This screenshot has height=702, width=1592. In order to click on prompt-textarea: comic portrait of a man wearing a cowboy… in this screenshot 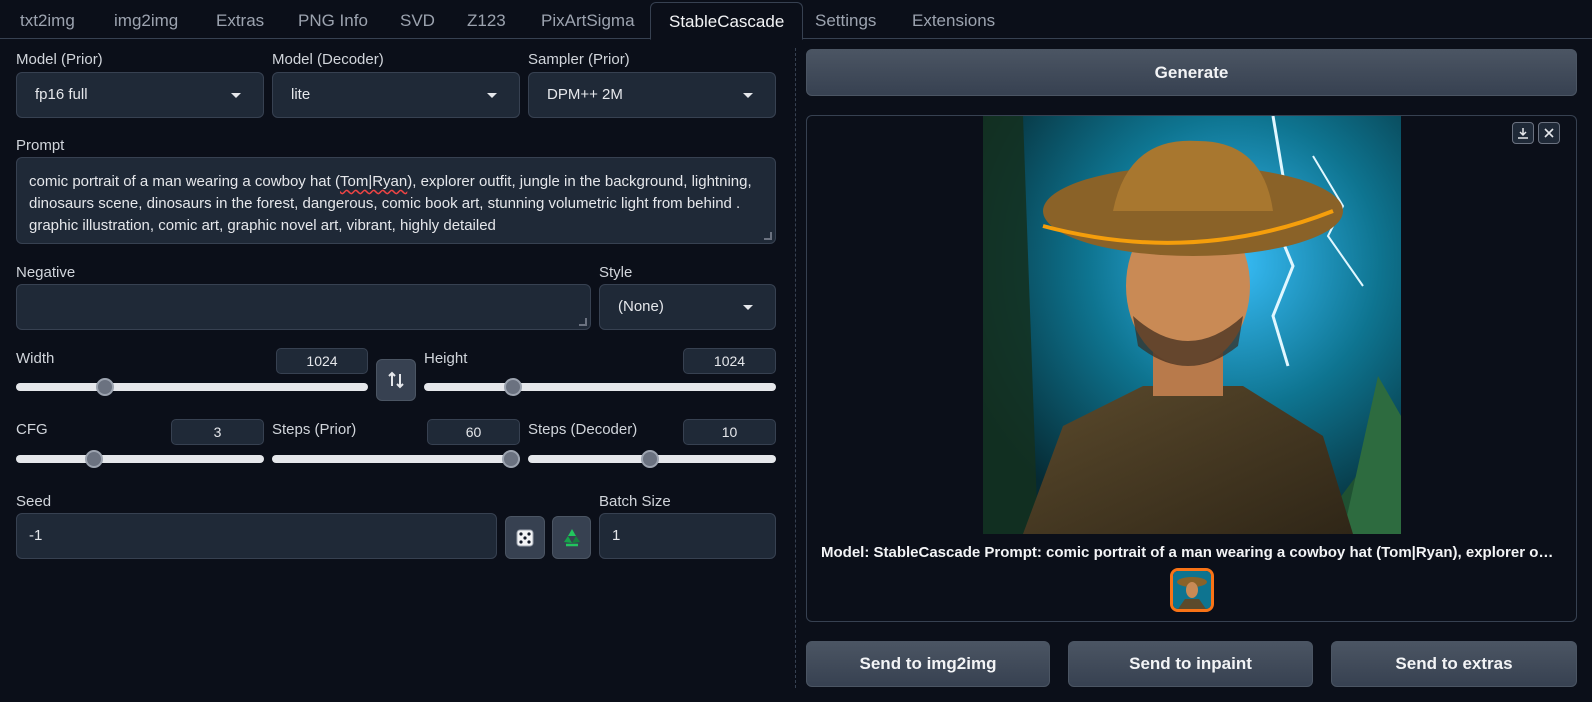, I will do `click(396, 200)`.